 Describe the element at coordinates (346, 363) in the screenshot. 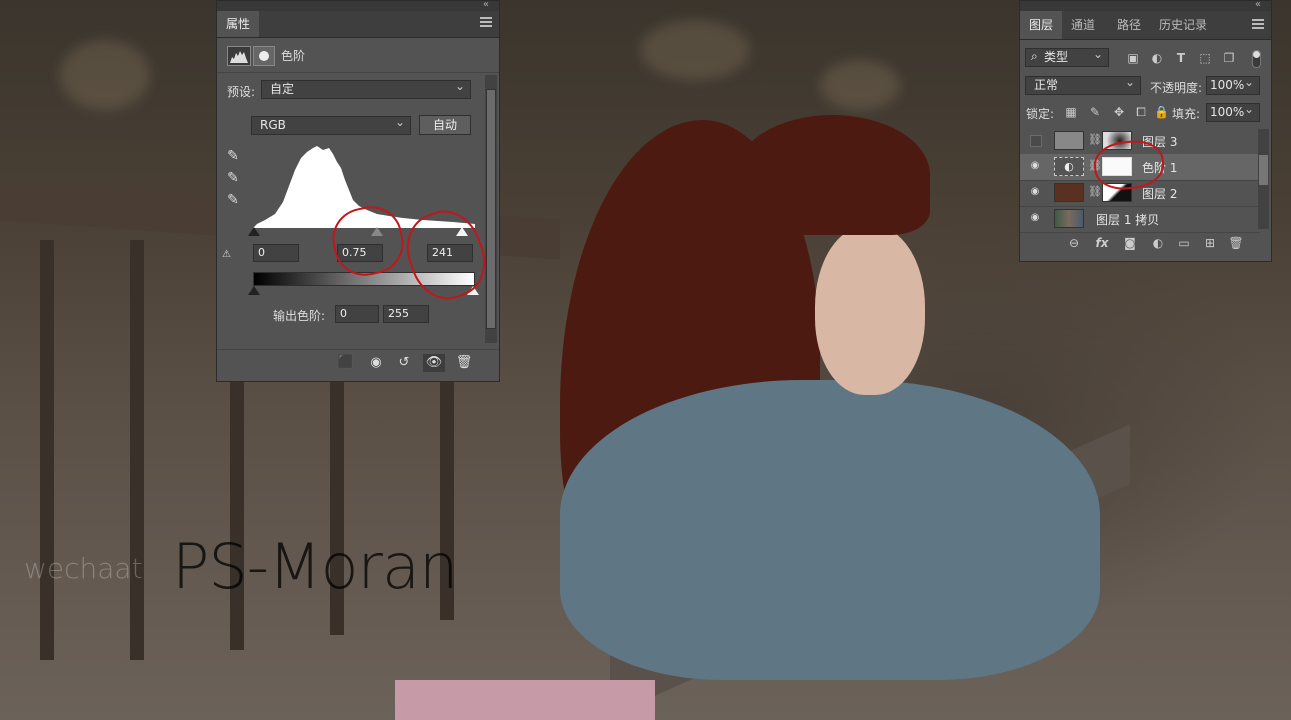

I see `clip-icon: ⬛` at that location.